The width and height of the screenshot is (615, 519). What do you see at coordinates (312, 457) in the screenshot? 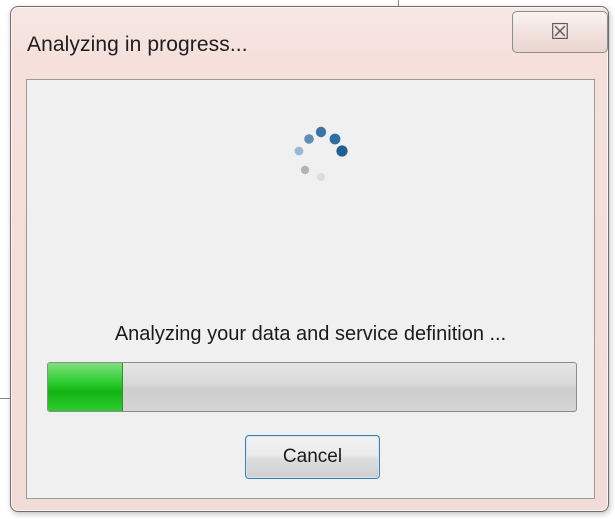
I see `cancel-button: Cancel` at bounding box center [312, 457].